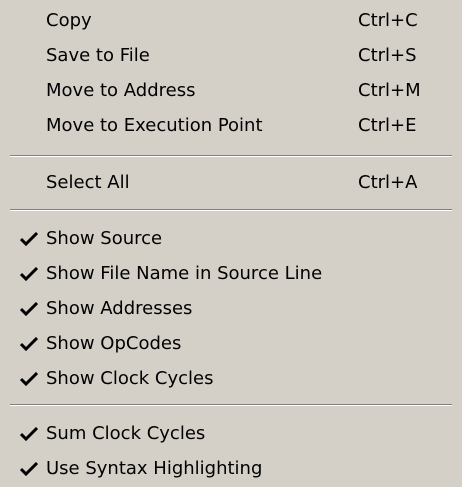  I want to click on menu-item-label: Show Addresses, so click(119, 308).